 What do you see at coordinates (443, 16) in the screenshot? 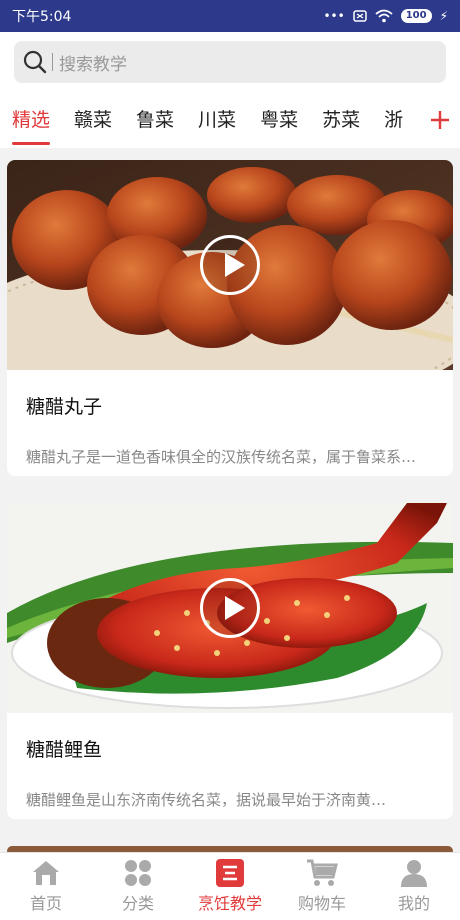
I see `charging-icon: ⚡` at bounding box center [443, 16].